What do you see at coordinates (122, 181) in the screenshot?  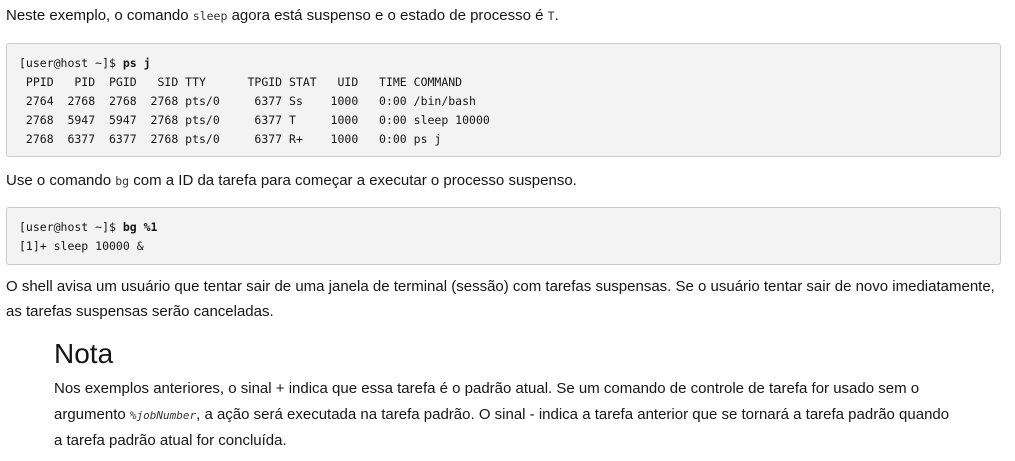 I see `inline-code: bg` at bounding box center [122, 181].